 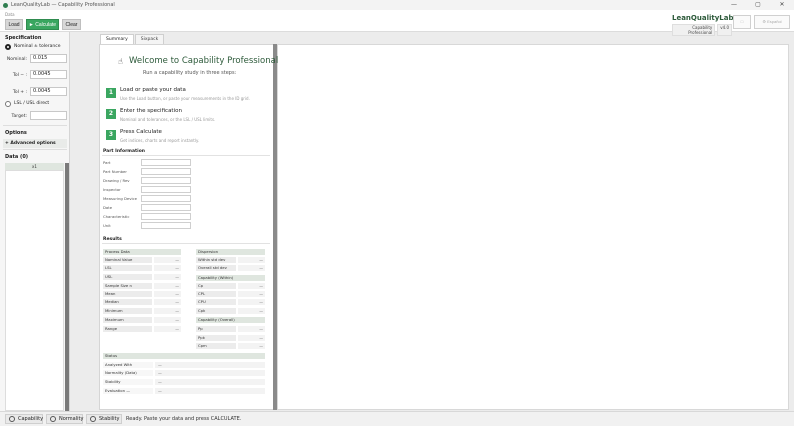 I want to click on data-heading: Data (0), so click(x=17, y=157).